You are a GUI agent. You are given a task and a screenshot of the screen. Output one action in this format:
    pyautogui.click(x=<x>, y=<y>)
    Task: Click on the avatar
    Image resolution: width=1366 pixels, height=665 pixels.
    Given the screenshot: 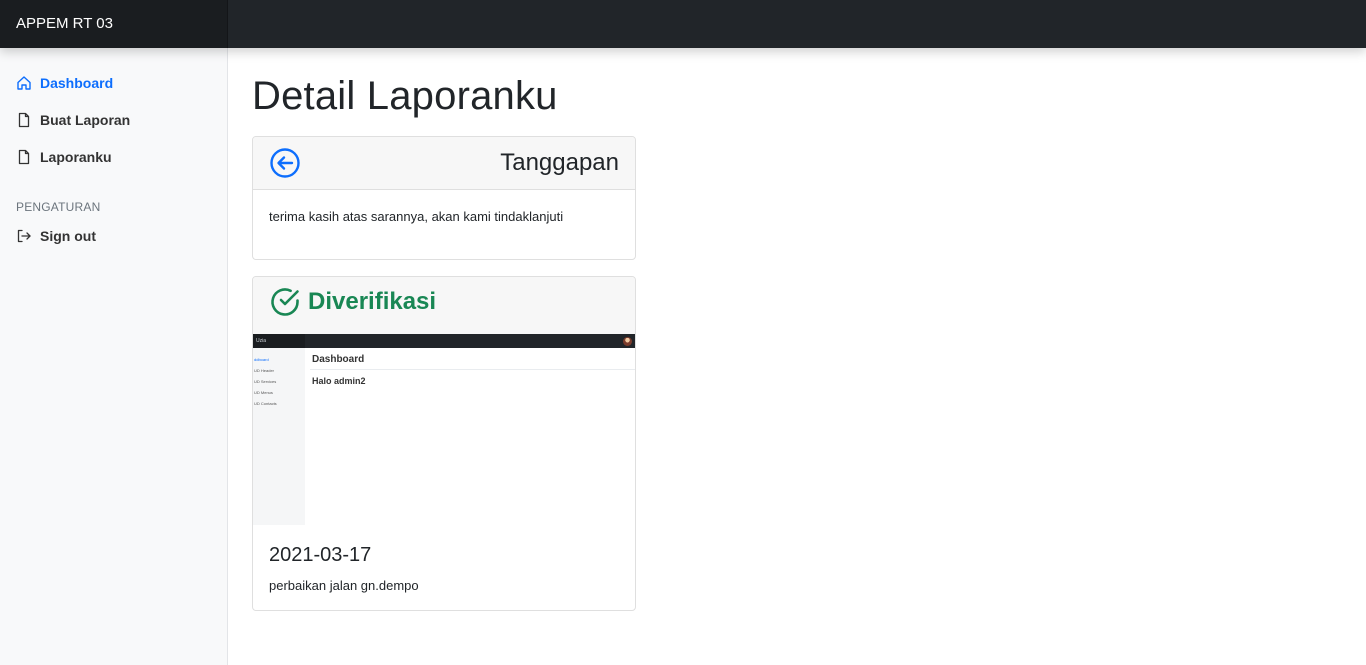 What is the action you would take?
    pyautogui.click(x=627, y=341)
    